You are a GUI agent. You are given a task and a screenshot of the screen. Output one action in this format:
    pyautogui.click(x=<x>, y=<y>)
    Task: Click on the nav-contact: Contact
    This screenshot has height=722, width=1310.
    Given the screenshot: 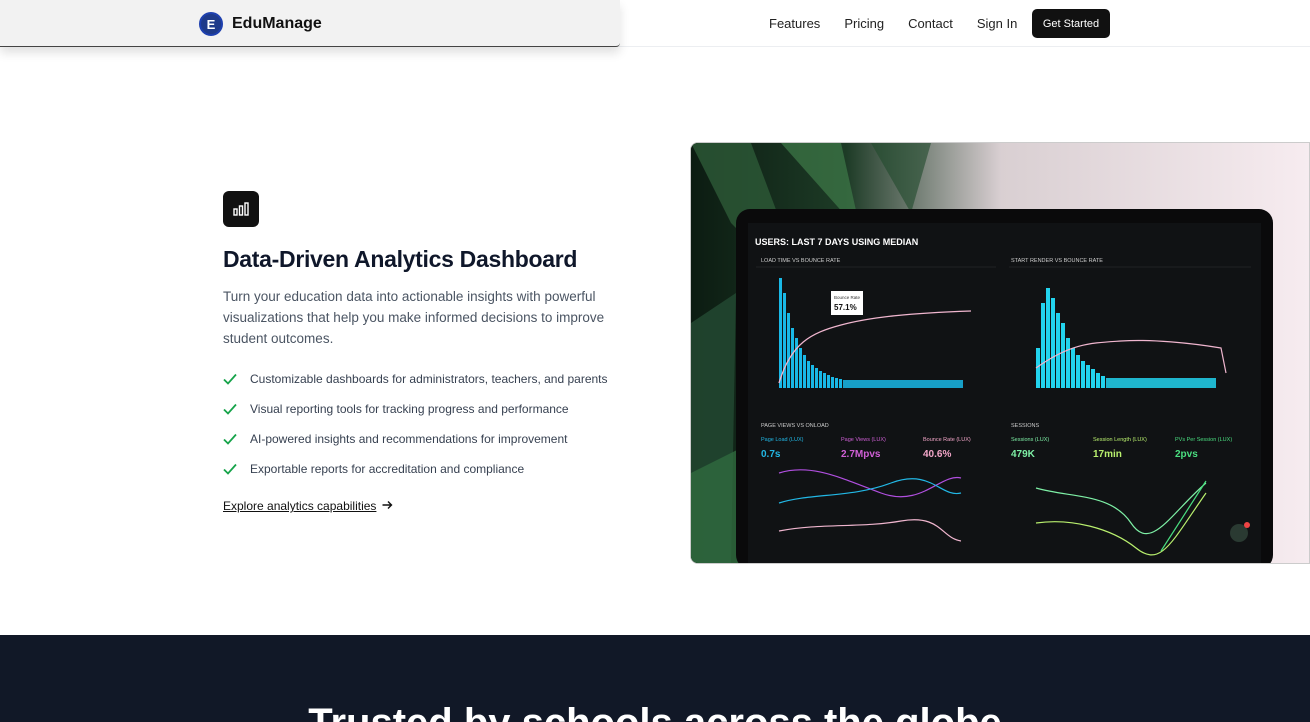 What is the action you would take?
    pyautogui.click(x=930, y=23)
    